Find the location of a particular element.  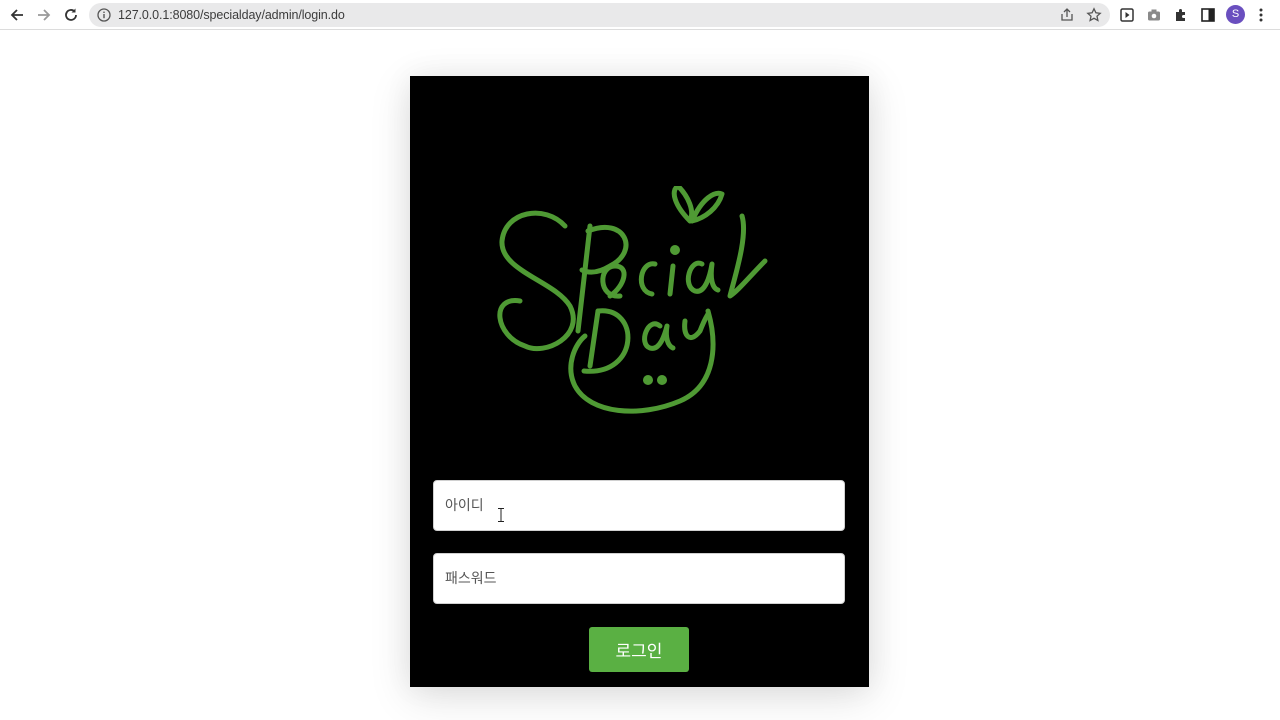

password-input is located at coordinates (639, 578).